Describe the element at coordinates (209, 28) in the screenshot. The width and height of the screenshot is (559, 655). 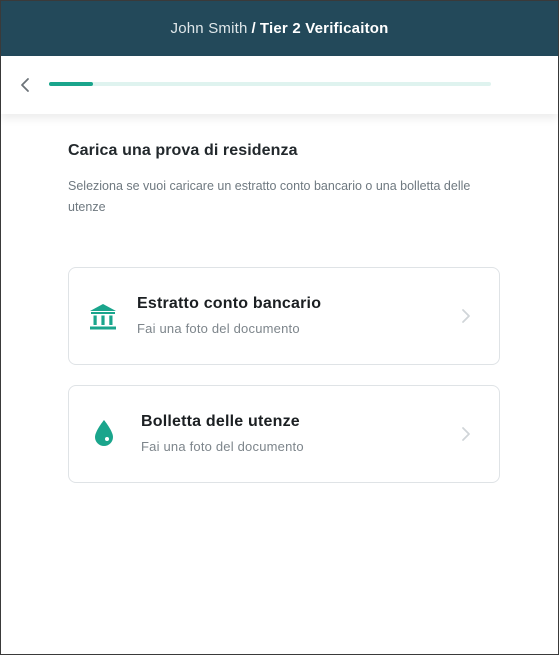
I see `user-name: John Smith` at that location.